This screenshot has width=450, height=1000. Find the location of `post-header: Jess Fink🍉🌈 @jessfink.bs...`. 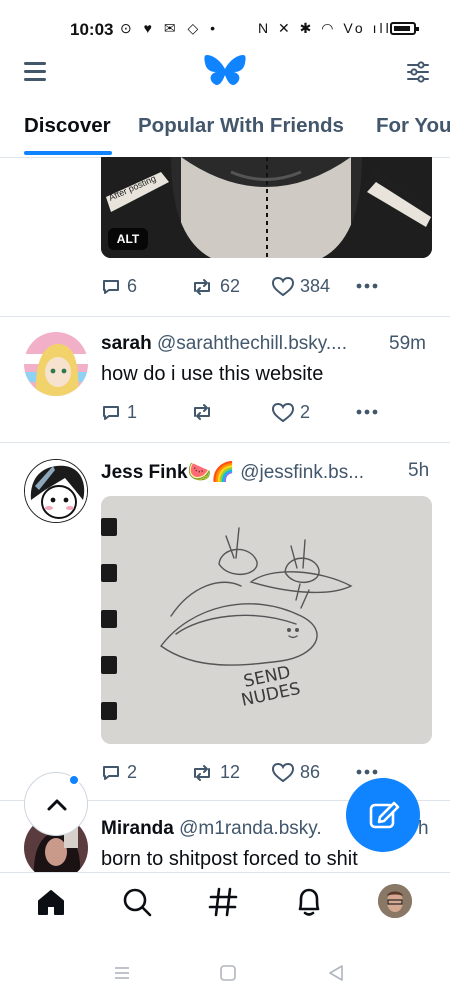

post-header: Jess Fink🍉🌈 @jessfink.bs... is located at coordinates (232, 472).